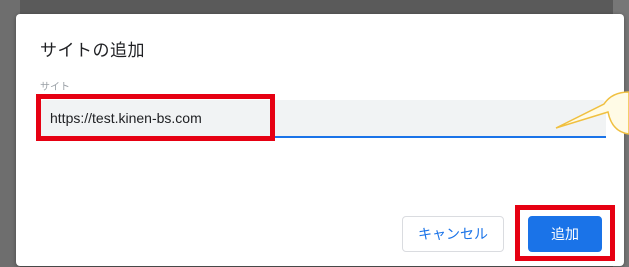  Describe the element at coordinates (323, 119) in the screenshot. I see `site-input` at that location.